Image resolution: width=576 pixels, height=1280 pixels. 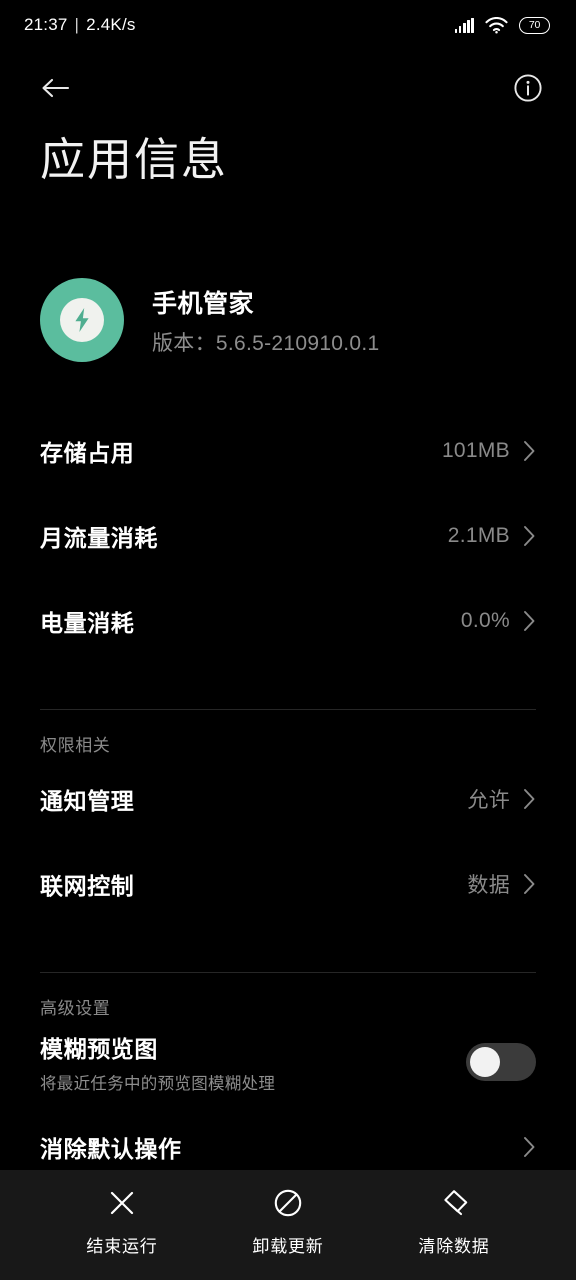 I want to click on row-title: 存储占用, so click(x=87, y=452).